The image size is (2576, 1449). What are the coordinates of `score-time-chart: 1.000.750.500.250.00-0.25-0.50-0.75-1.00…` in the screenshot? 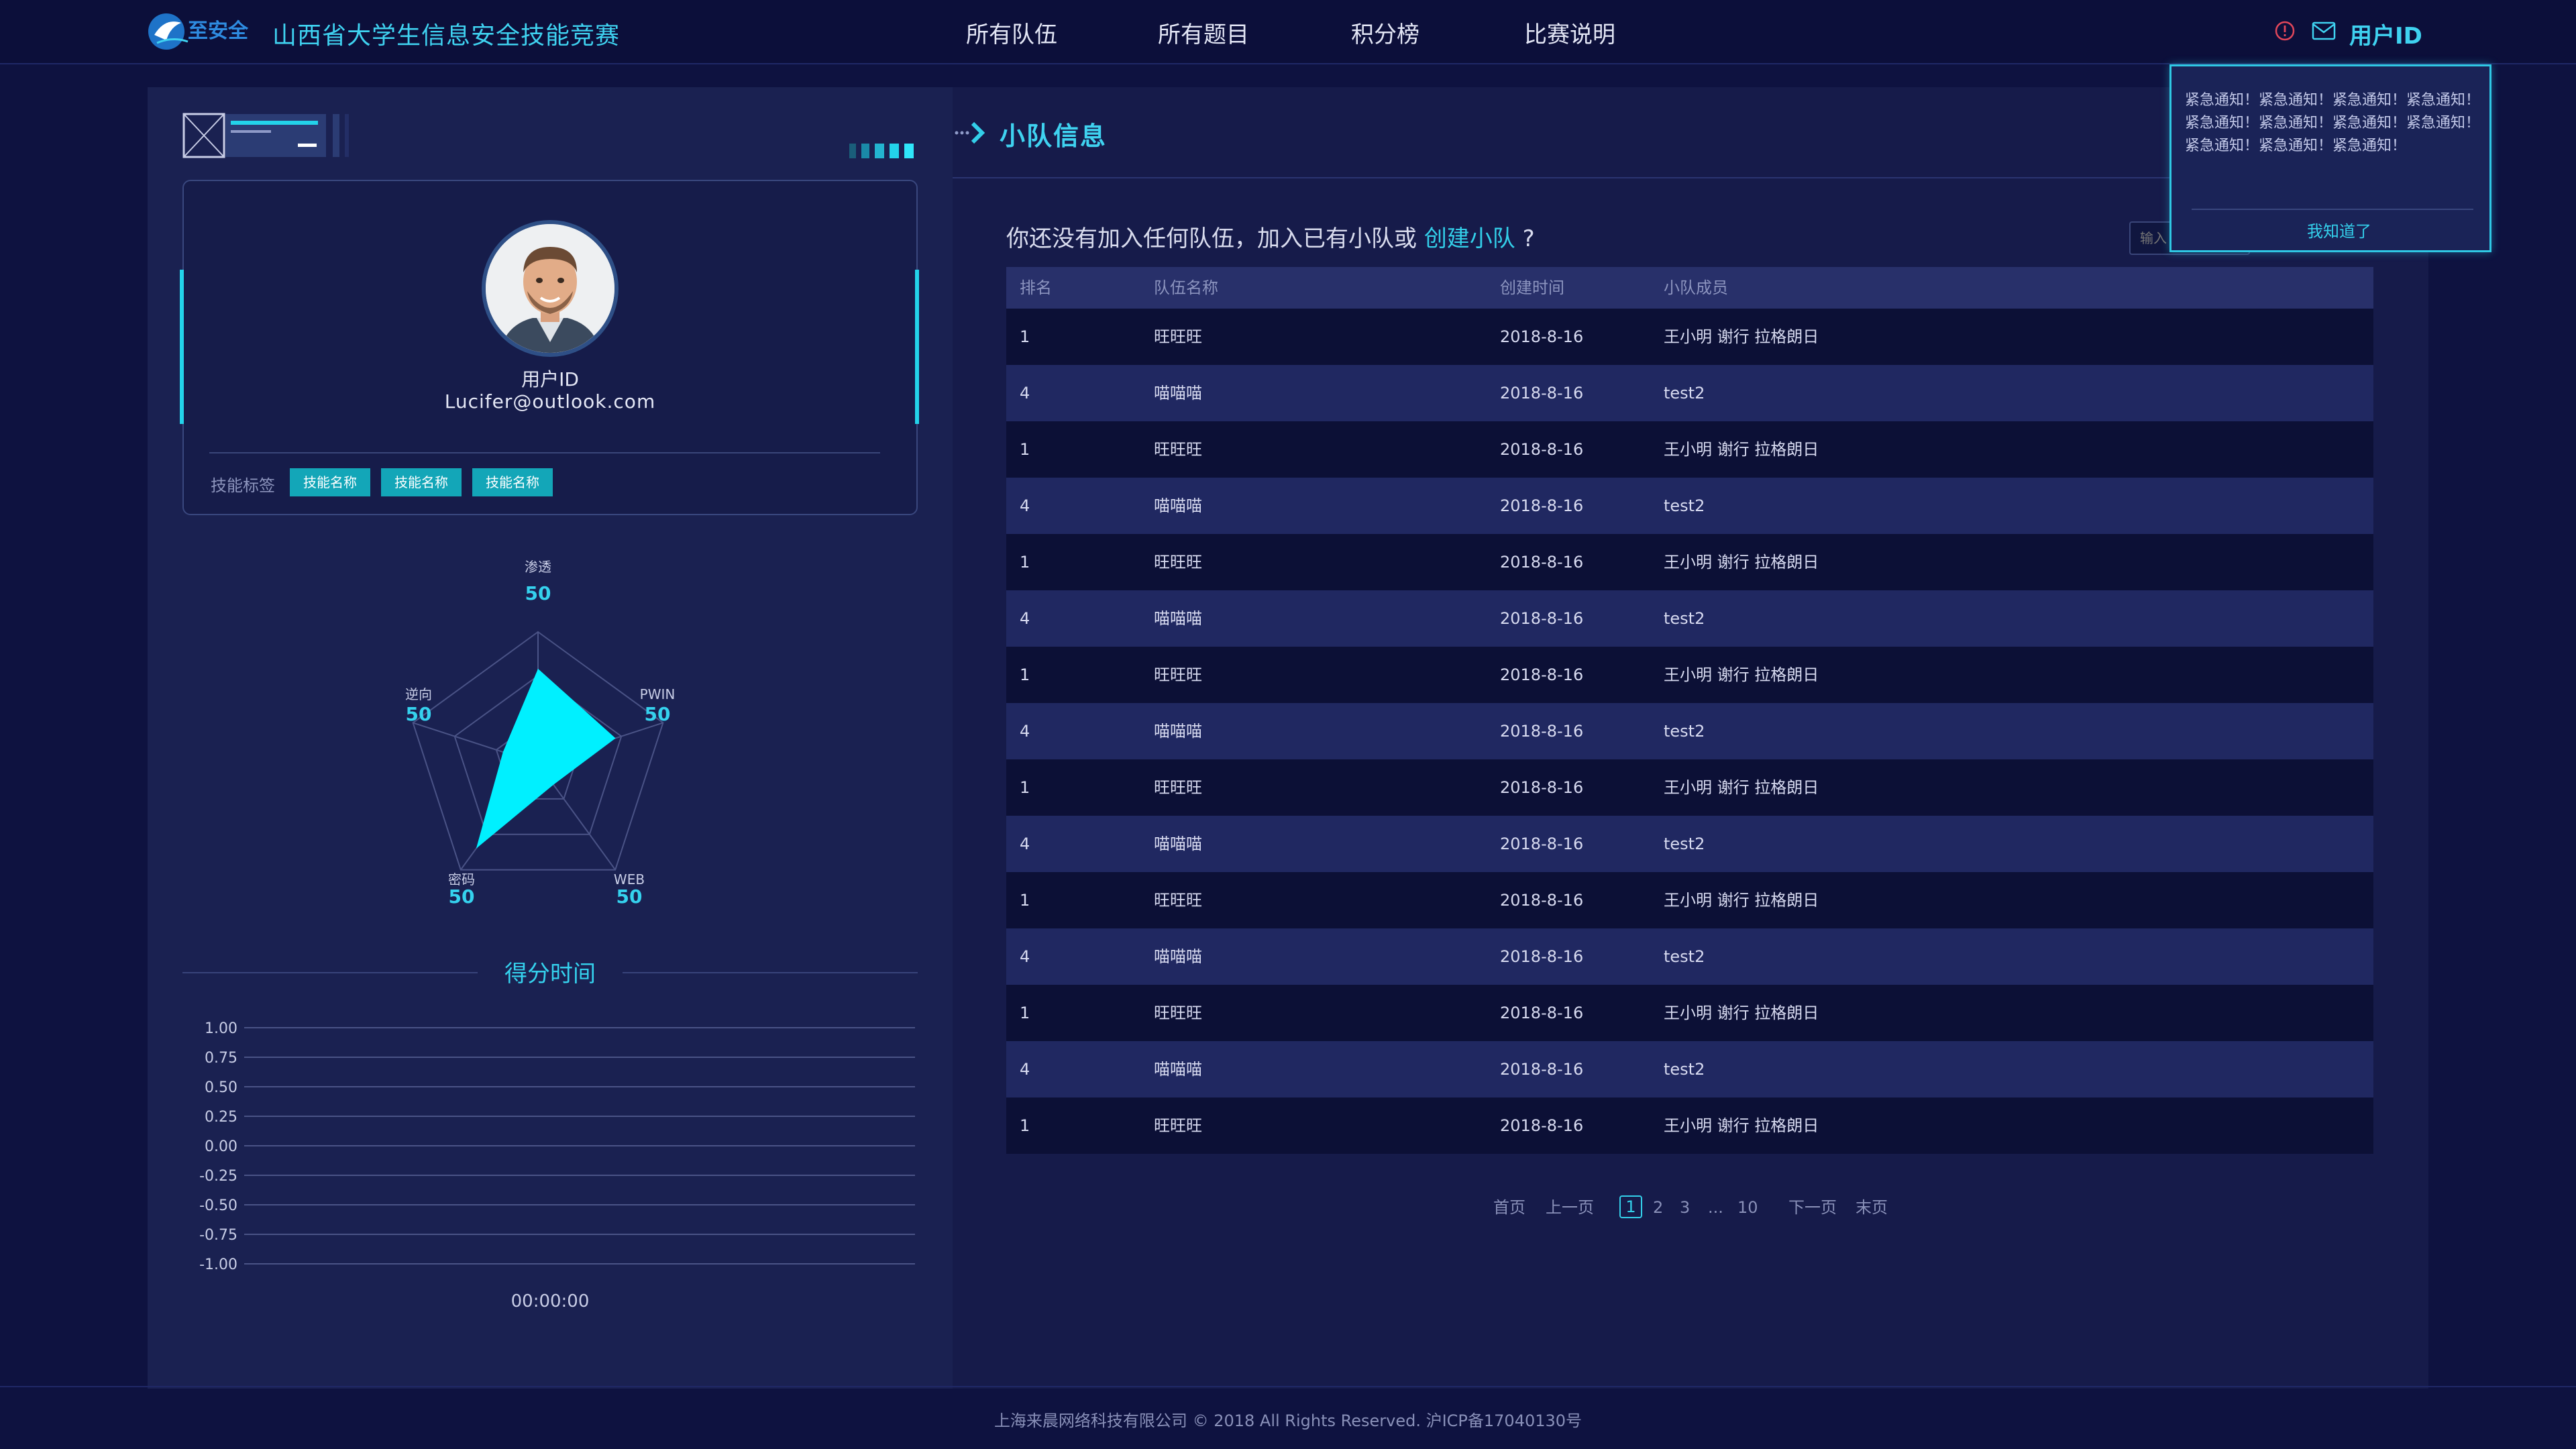 It's located at (557, 1165).